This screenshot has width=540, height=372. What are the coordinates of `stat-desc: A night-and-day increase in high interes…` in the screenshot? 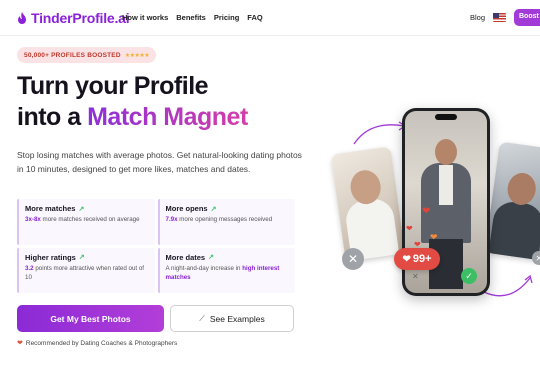 It's located at (228, 273).